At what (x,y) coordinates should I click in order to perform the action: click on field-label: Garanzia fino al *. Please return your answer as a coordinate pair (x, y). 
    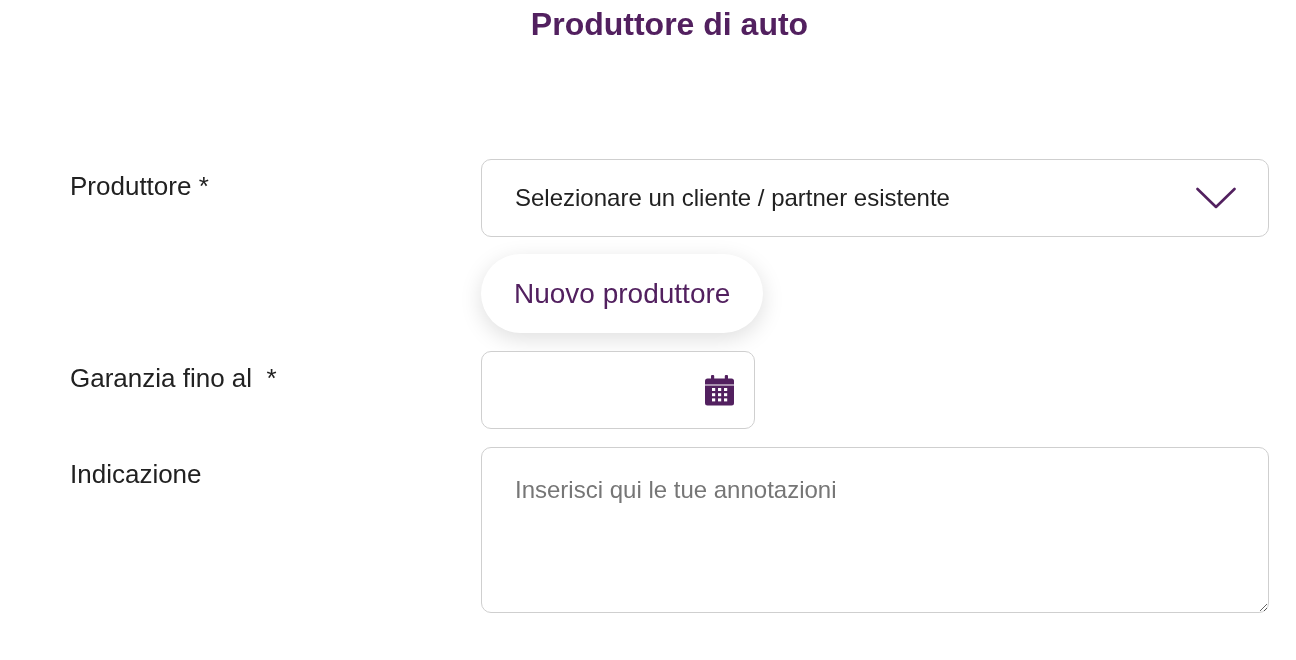
    Looking at the image, I should click on (173, 378).